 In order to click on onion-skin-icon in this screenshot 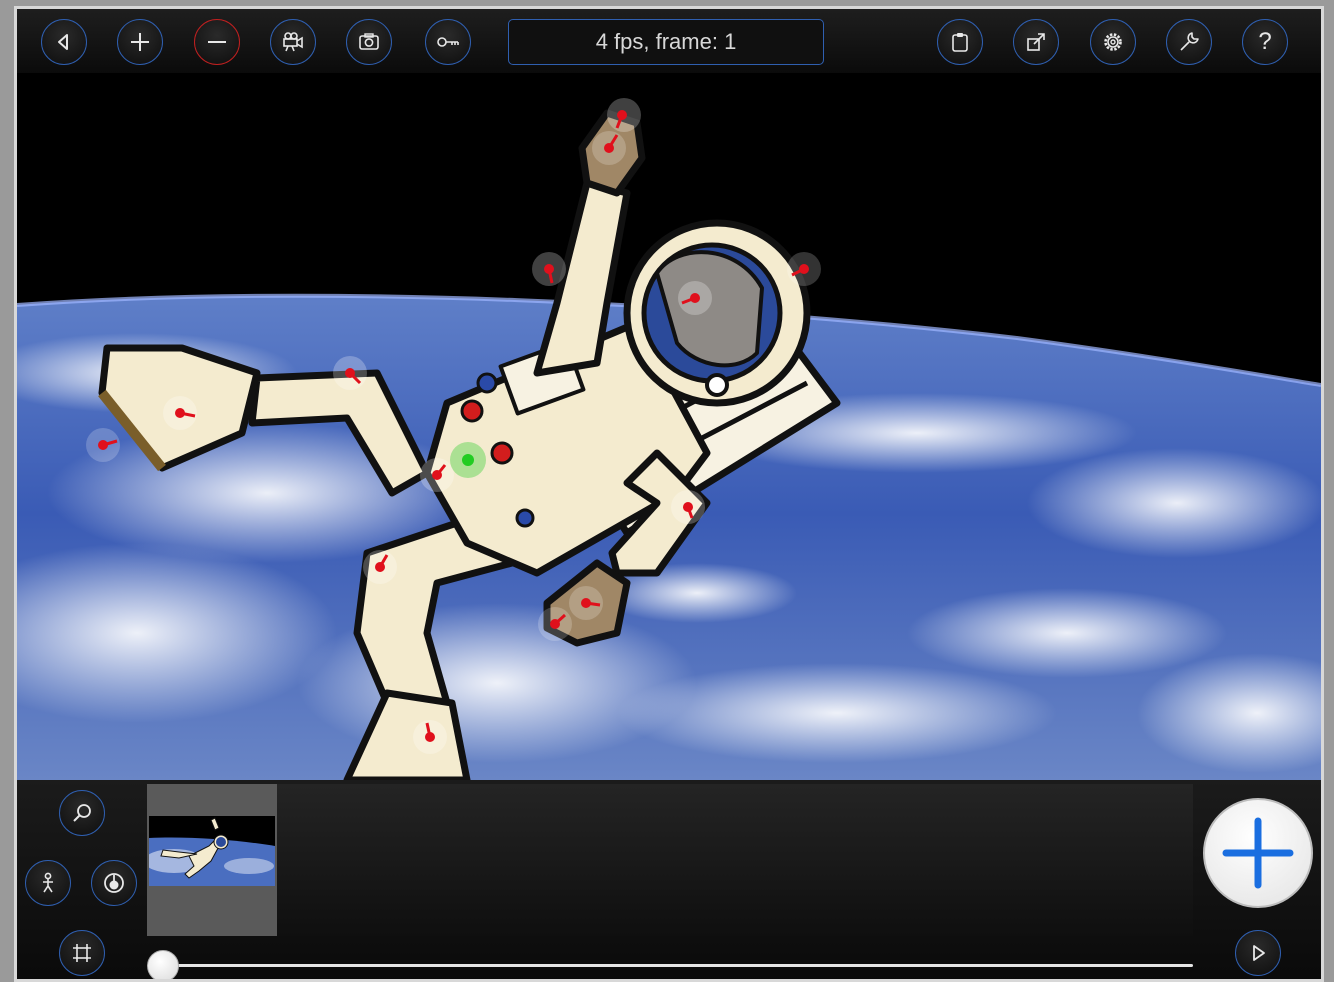, I will do `click(114, 883)`.